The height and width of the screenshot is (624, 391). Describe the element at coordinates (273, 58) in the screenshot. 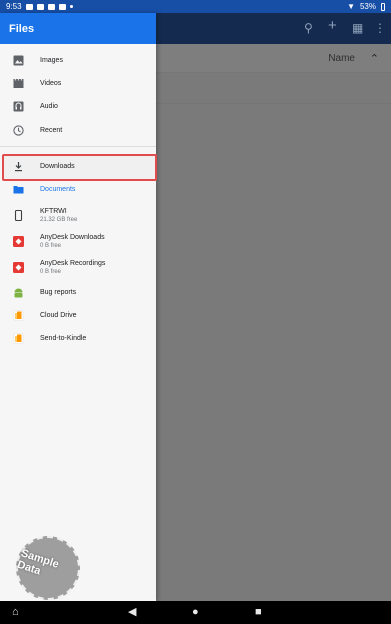

I see `sort-row: Name ⌃` at that location.